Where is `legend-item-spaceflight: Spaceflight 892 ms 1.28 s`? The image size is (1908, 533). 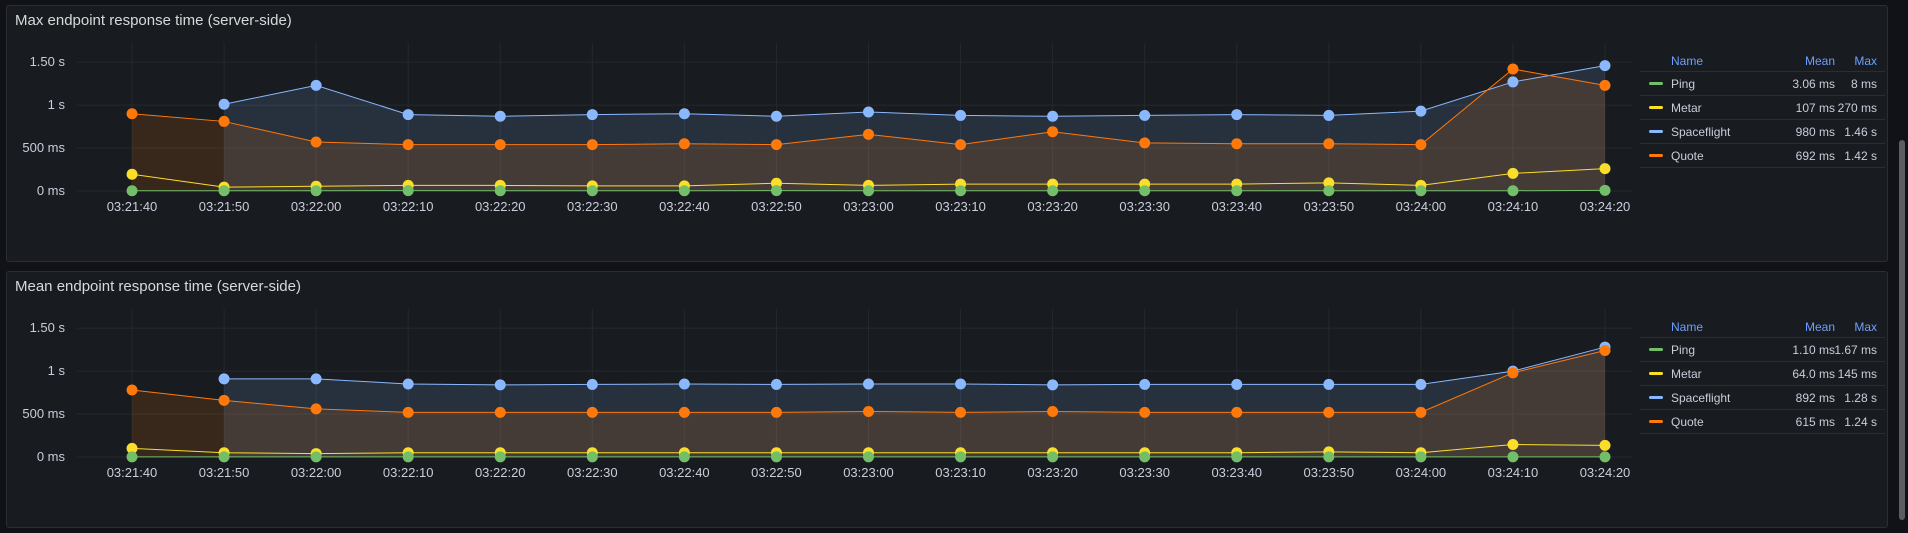 legend-item-spaceflight: Spaceflight 892 ms 1.28 s is located at coordinates (1762, 398).